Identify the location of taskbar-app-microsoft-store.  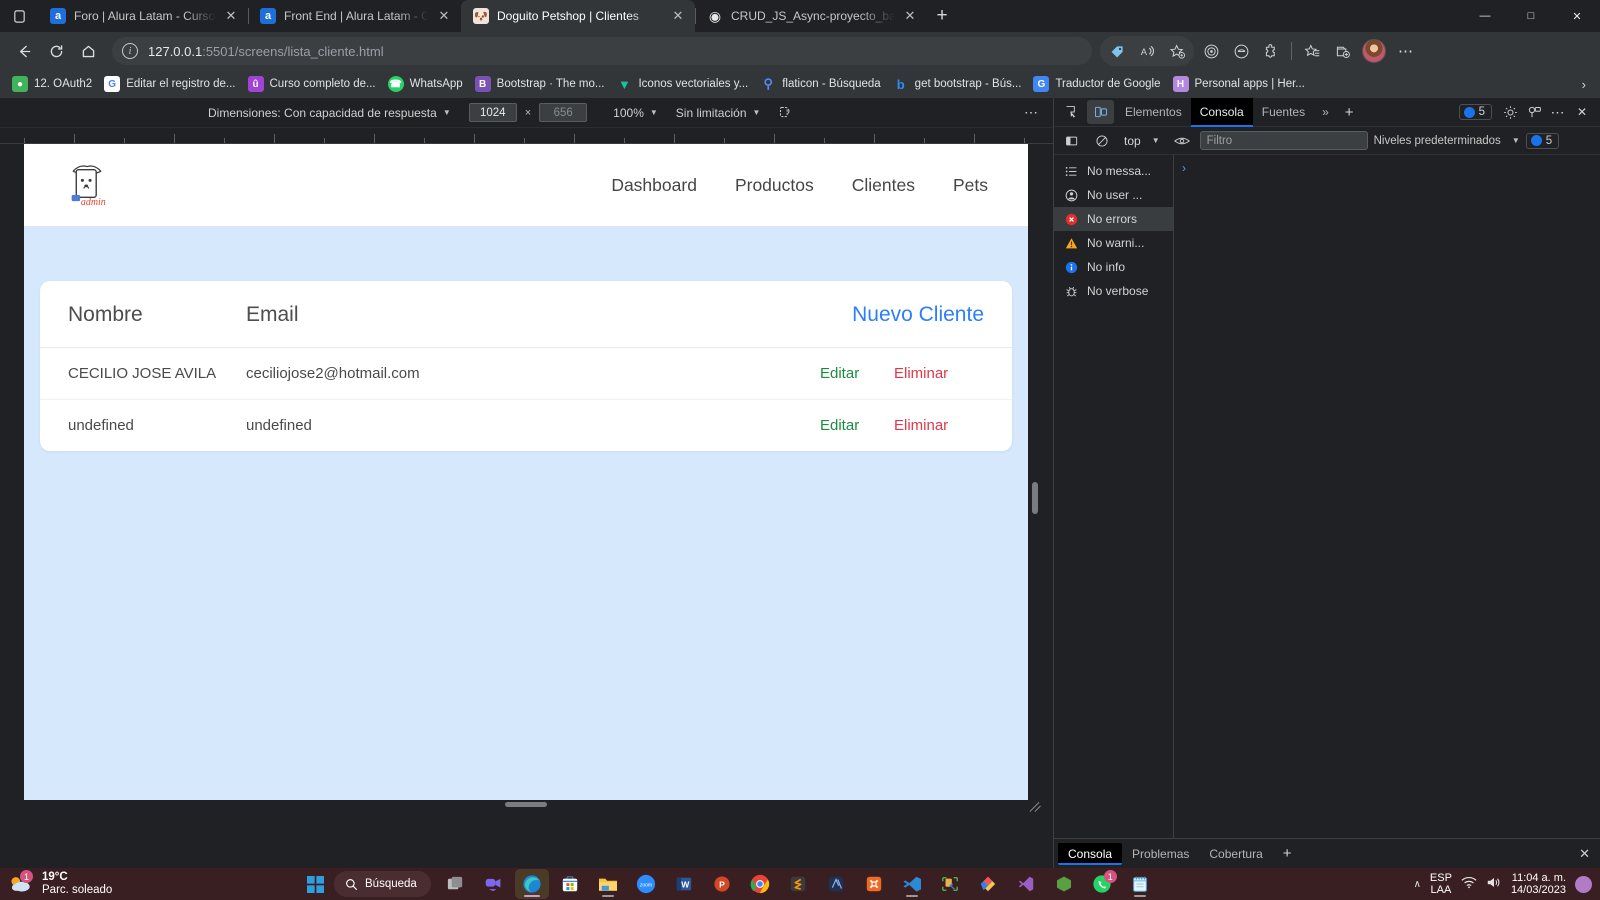
(570, 884).